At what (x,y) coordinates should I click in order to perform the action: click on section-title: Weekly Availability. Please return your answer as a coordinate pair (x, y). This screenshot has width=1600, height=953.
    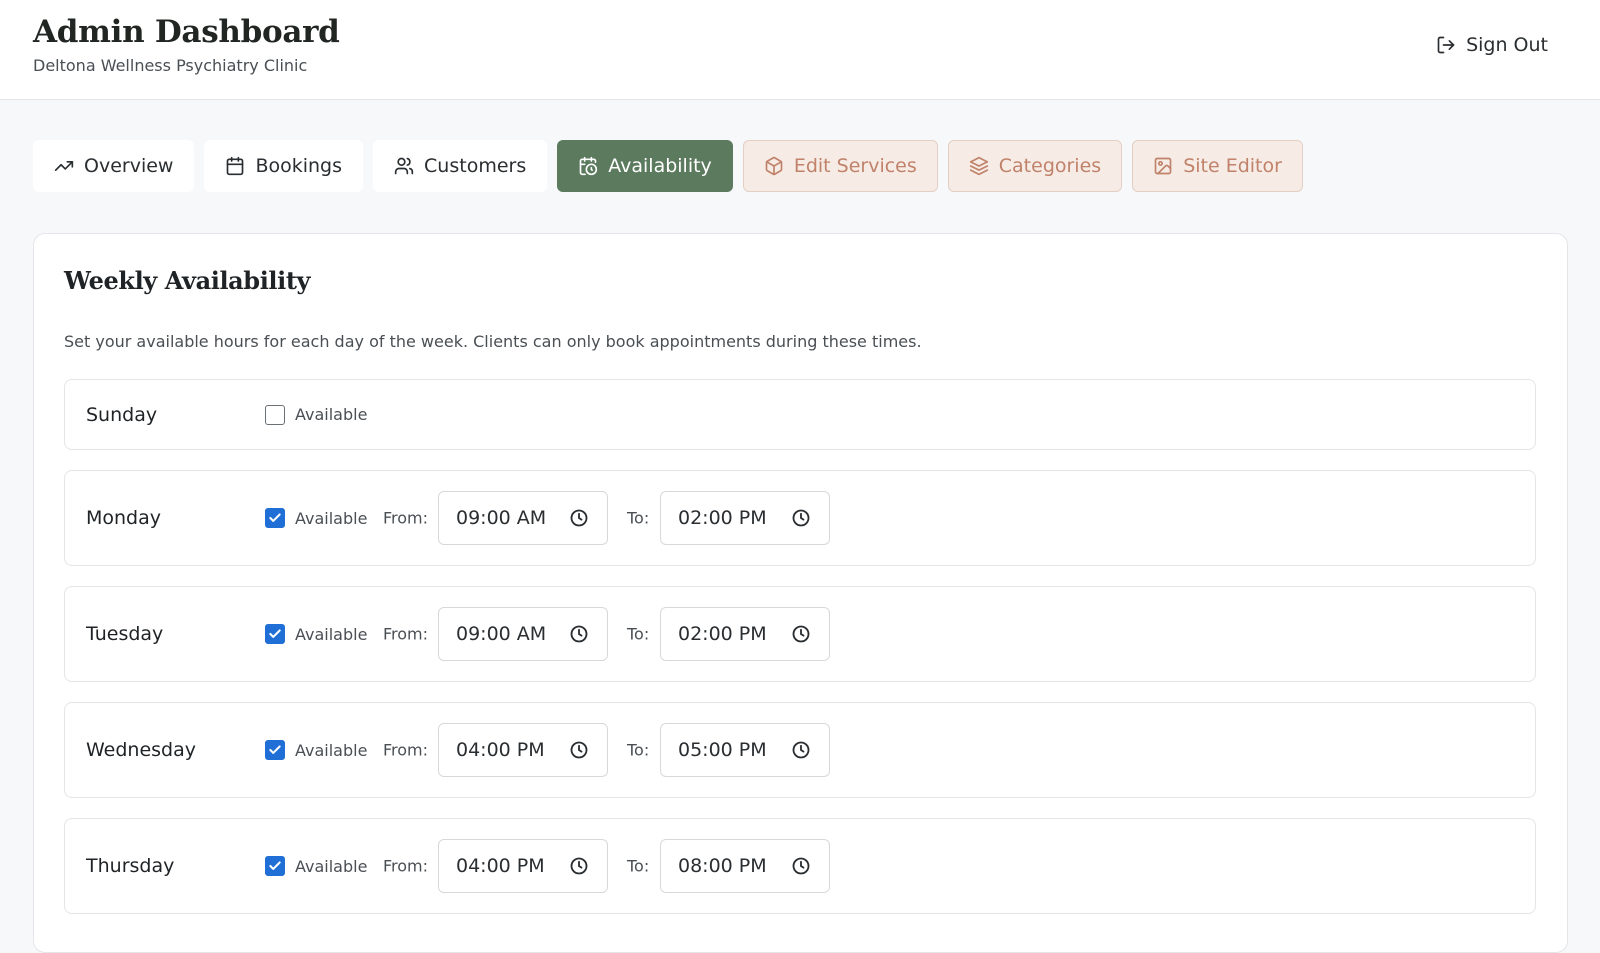
    Looking at the image, I should click on (187, 280).